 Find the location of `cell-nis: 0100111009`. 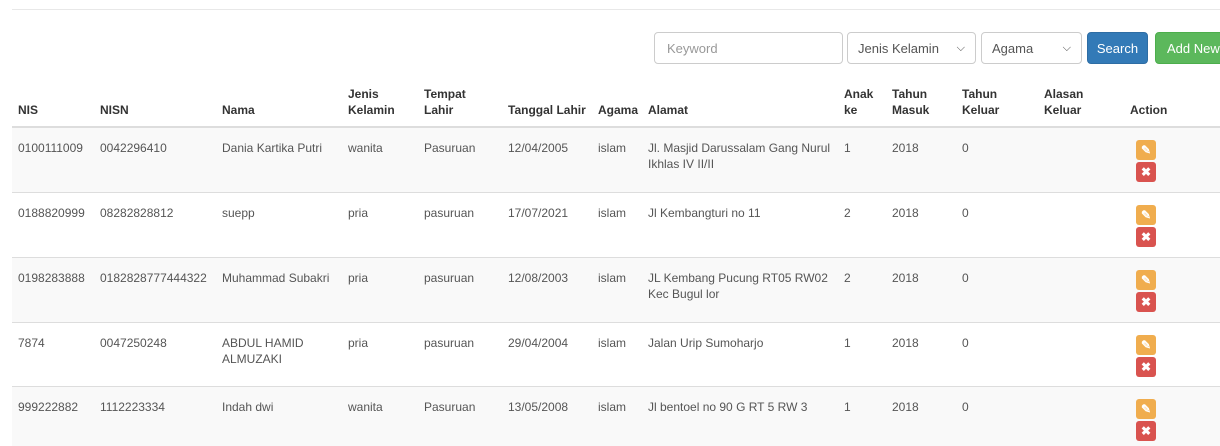

cell-nis: 0100111009 is located at coordinates (53, 159).